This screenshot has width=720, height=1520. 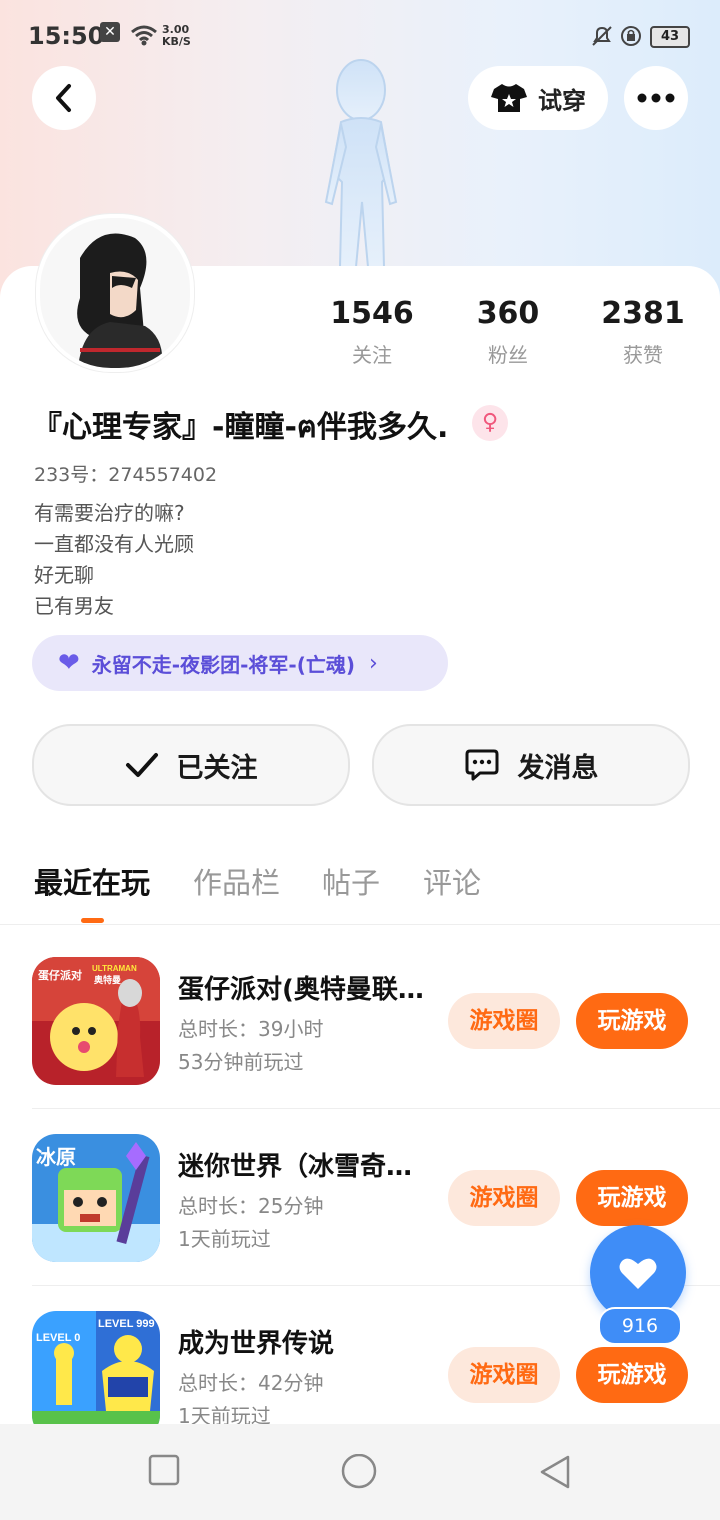 What do you see at coordinates (164, 1470) in the screenshot?
I see `recent-apps-icon` at bounding box center [164, 1470].